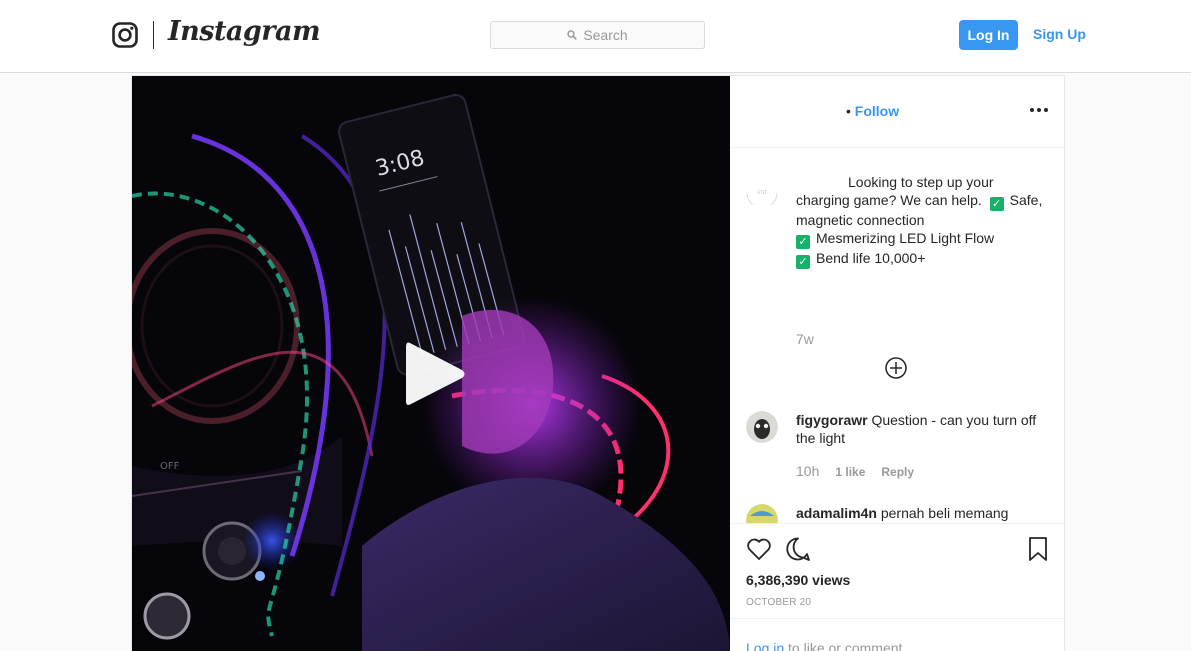 This screenshot has height=651, width=1191. I want to click on caption-item-2: Mesmerizing LED Light Flow, so click(905, 238).